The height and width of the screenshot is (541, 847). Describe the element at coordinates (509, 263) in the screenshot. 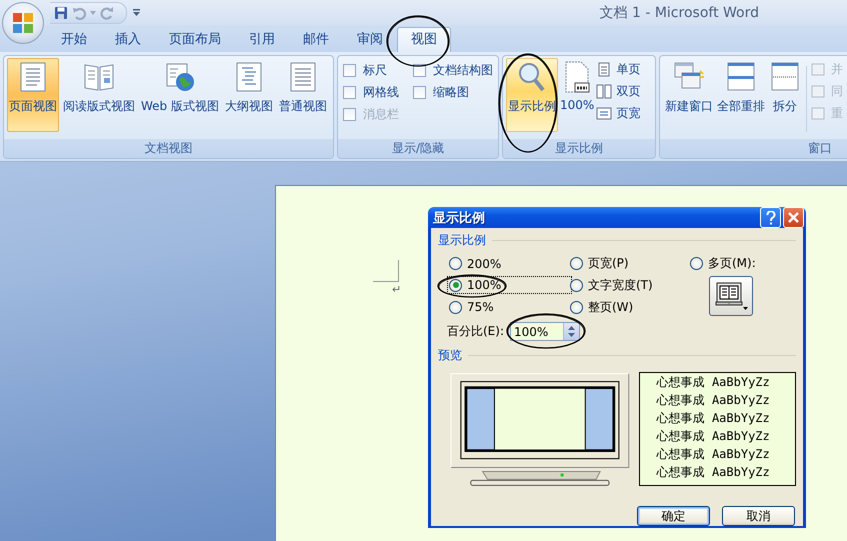

I see `radio-option: 200%` at that location.